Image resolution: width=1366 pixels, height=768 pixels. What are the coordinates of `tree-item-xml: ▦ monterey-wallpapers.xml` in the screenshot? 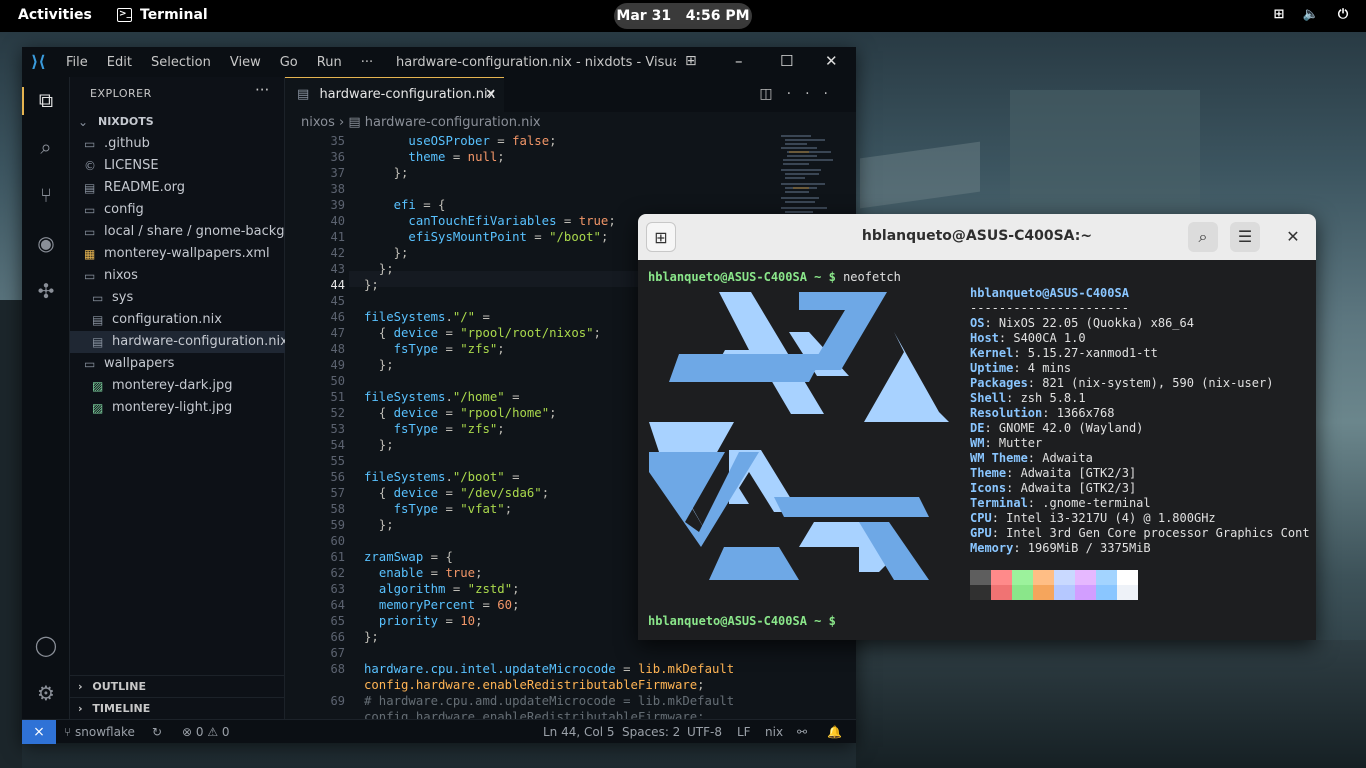 It's located at (177, 254).